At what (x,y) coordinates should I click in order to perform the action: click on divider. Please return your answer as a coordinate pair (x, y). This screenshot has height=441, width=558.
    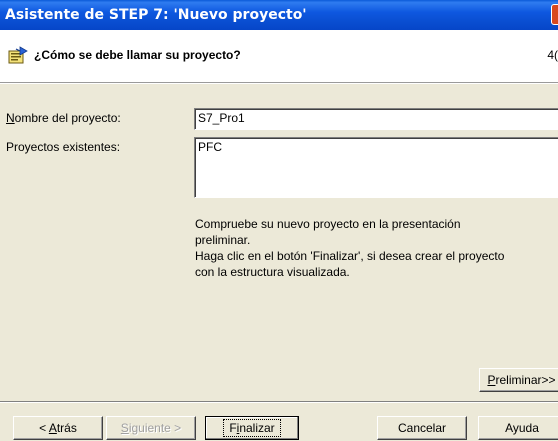
    Looking at the image, I should click on (279, 402).